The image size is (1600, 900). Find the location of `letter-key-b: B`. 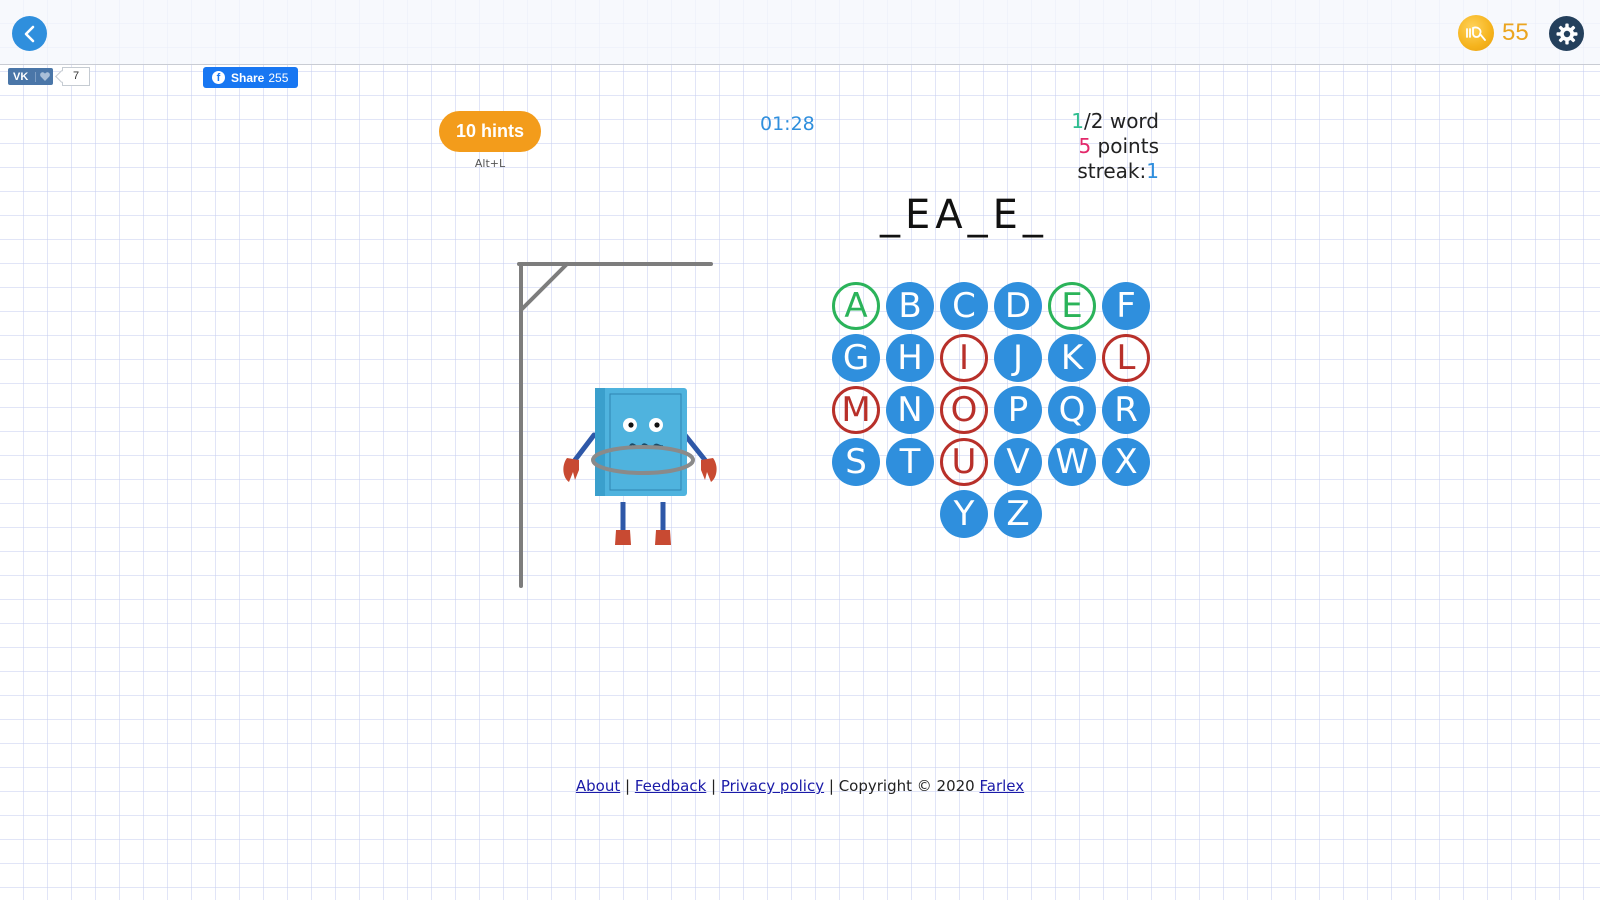

letter-key-b: B is located at coordinates (910, 306).